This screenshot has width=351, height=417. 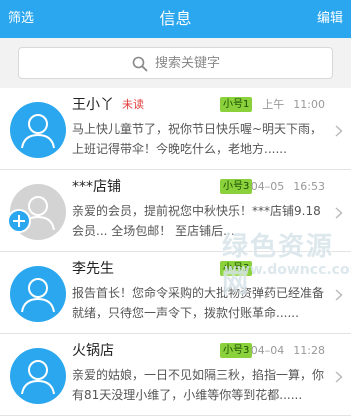 I want to click on message-time: 16:53, so click(x=309, y=186).